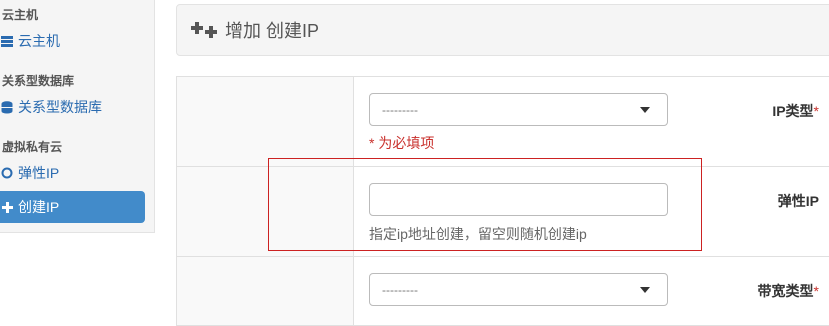 The width and height of the screenshot is (829, 326). Describe the element at coordinates (7, 107) in the screenshot. I see `database-icon` at that location.